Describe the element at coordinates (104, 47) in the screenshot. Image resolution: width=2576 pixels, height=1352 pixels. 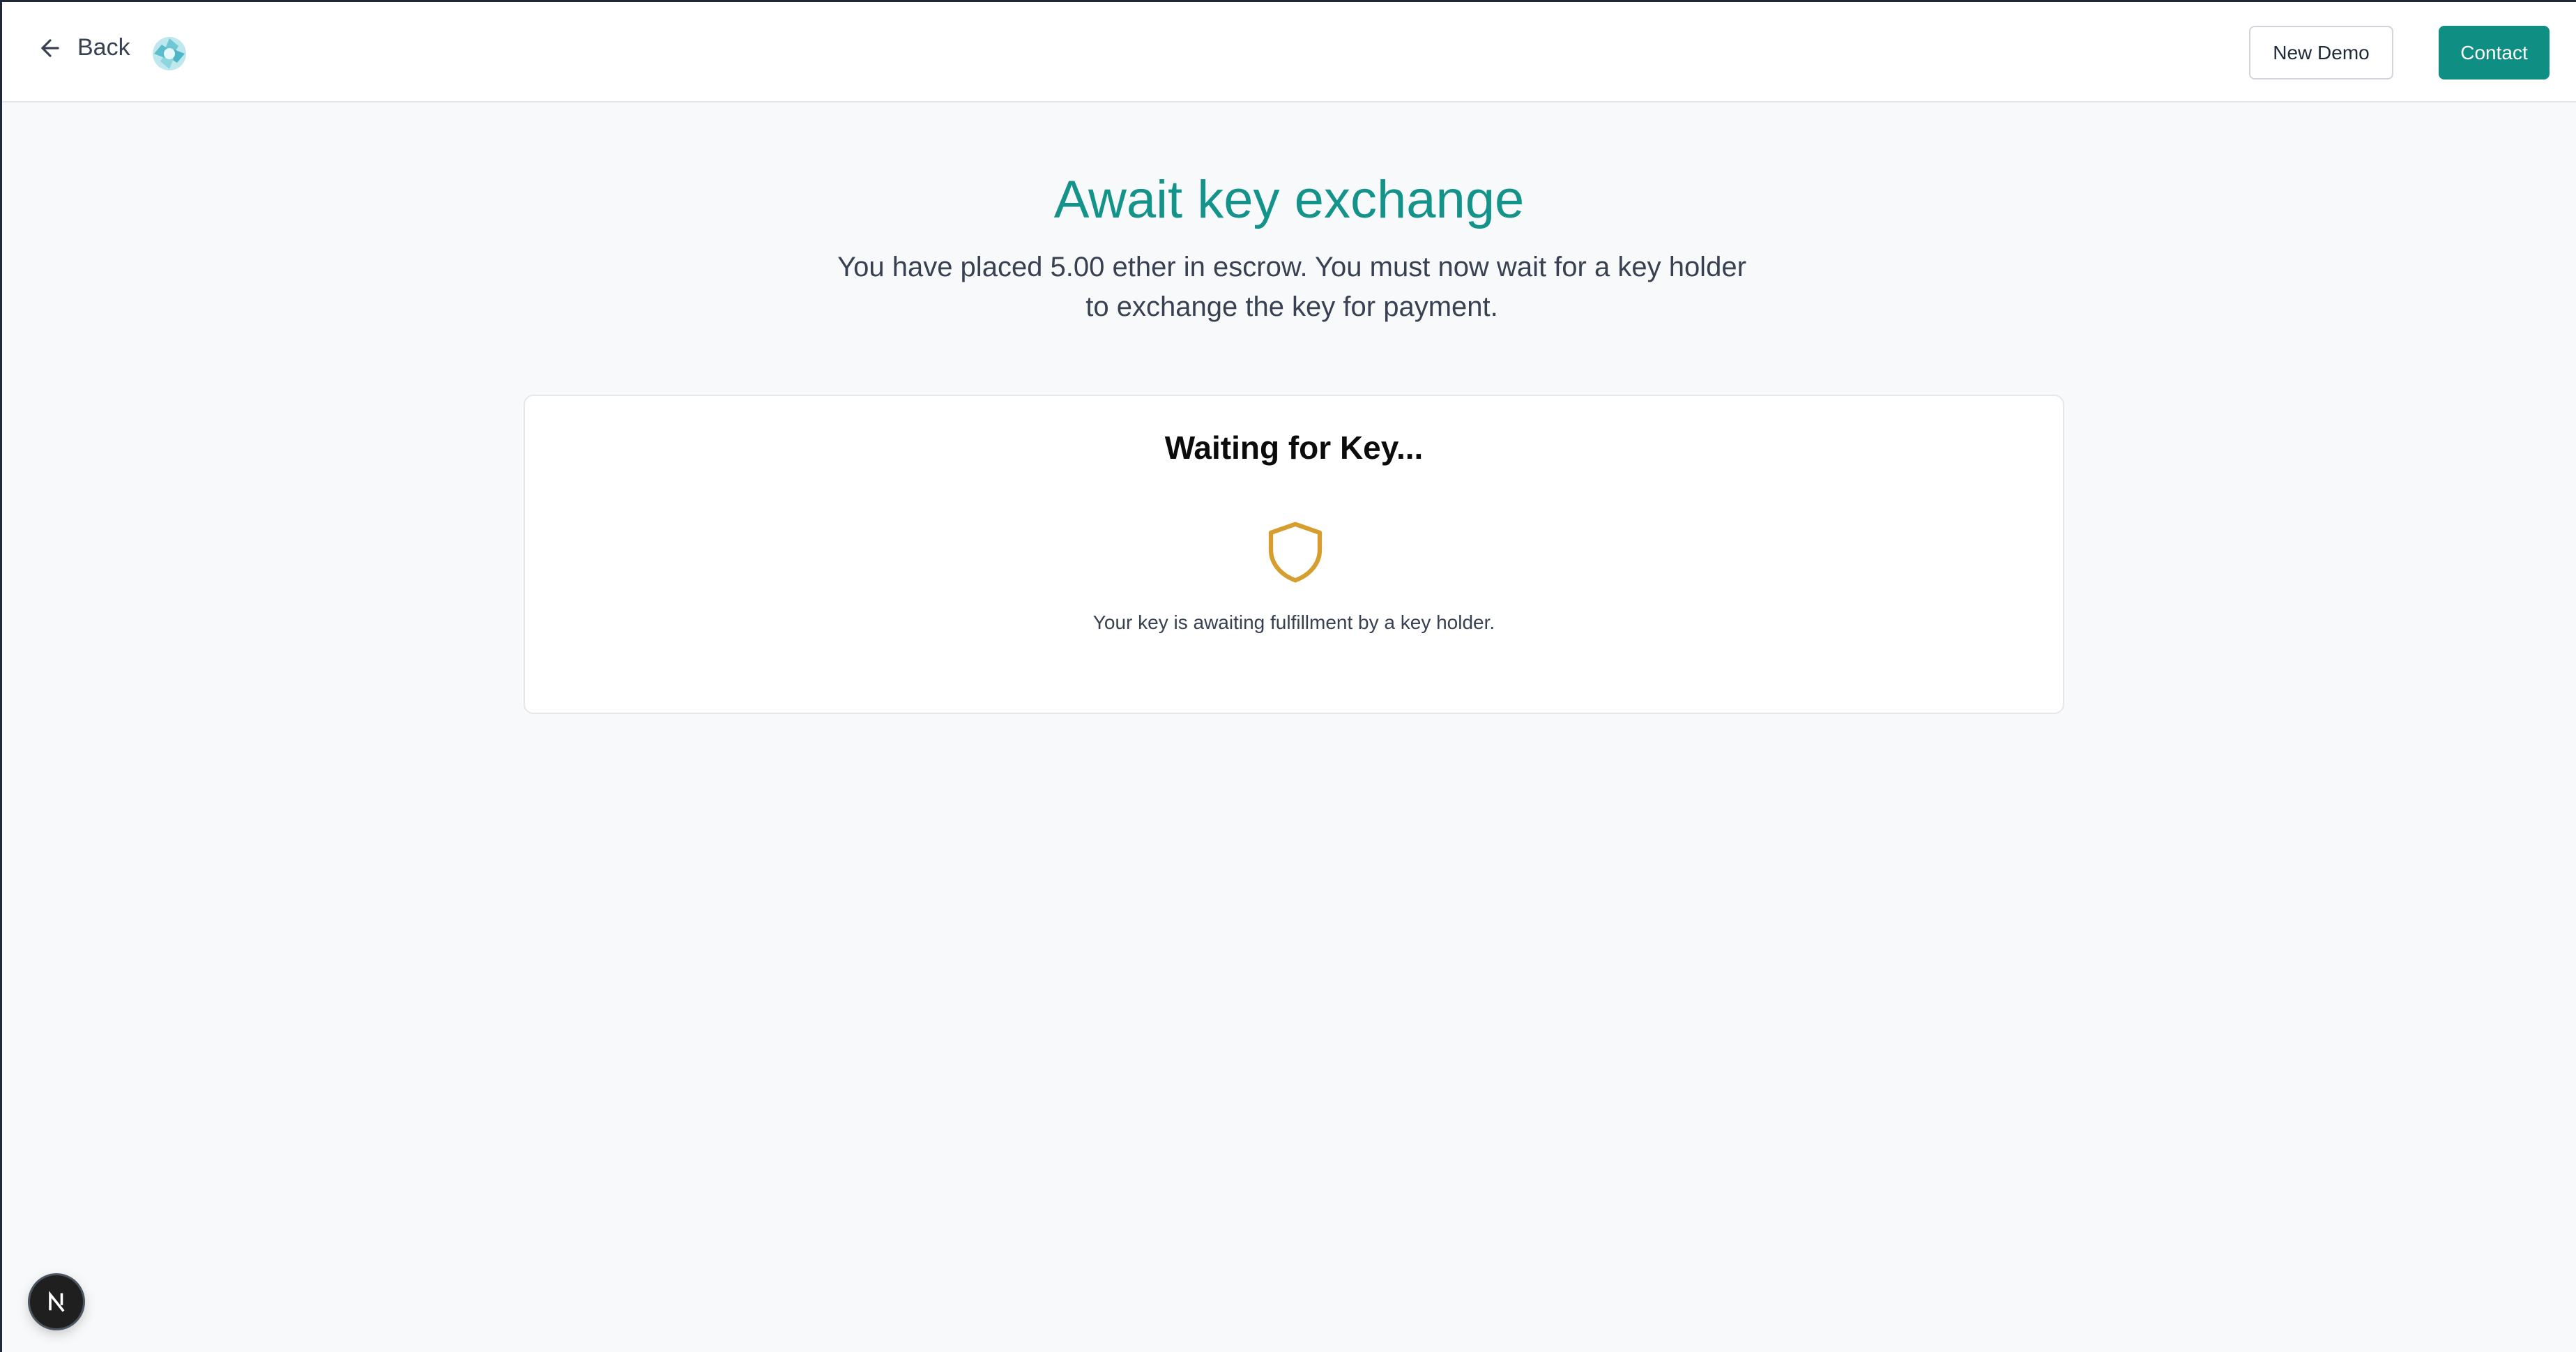
I see `back-label: Back` at that location.